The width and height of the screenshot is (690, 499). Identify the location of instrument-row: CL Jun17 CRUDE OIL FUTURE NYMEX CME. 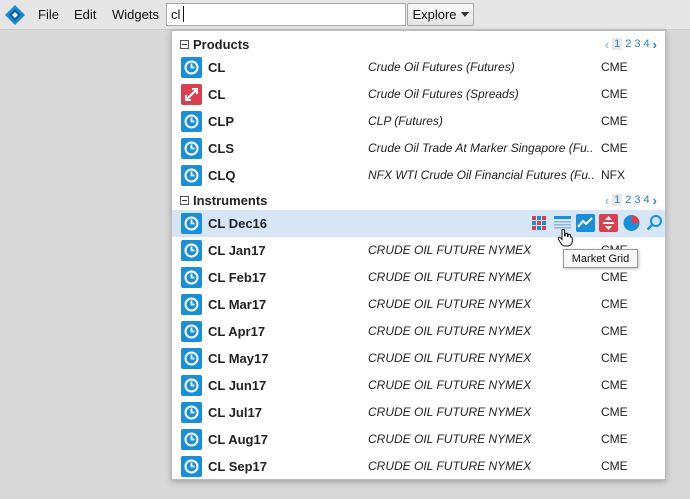
(418, 385).